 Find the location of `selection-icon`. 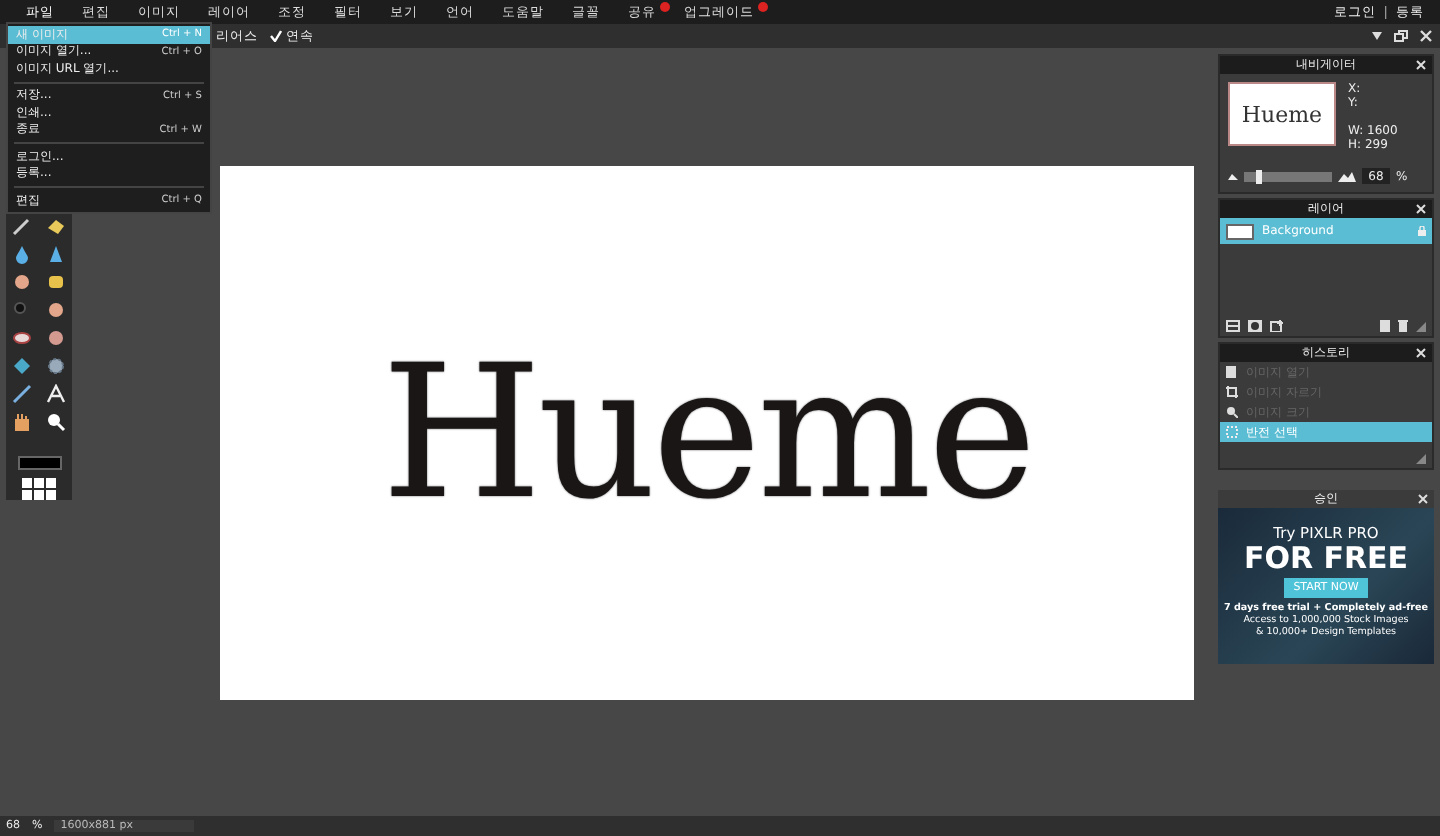

selection-icon is located at coordinates (1232, 432).